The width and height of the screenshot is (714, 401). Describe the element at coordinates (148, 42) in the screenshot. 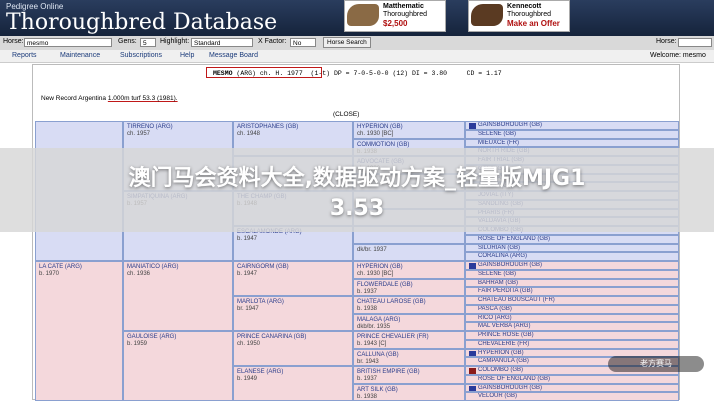

I see `gens-select: 5` at that location.